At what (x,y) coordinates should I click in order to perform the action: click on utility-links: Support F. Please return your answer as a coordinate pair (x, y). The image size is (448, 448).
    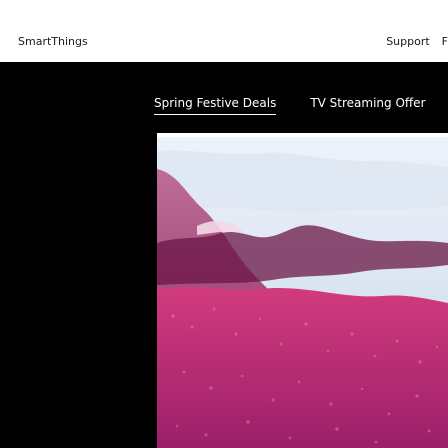
    Looking at the image, I should click on (417, 41).